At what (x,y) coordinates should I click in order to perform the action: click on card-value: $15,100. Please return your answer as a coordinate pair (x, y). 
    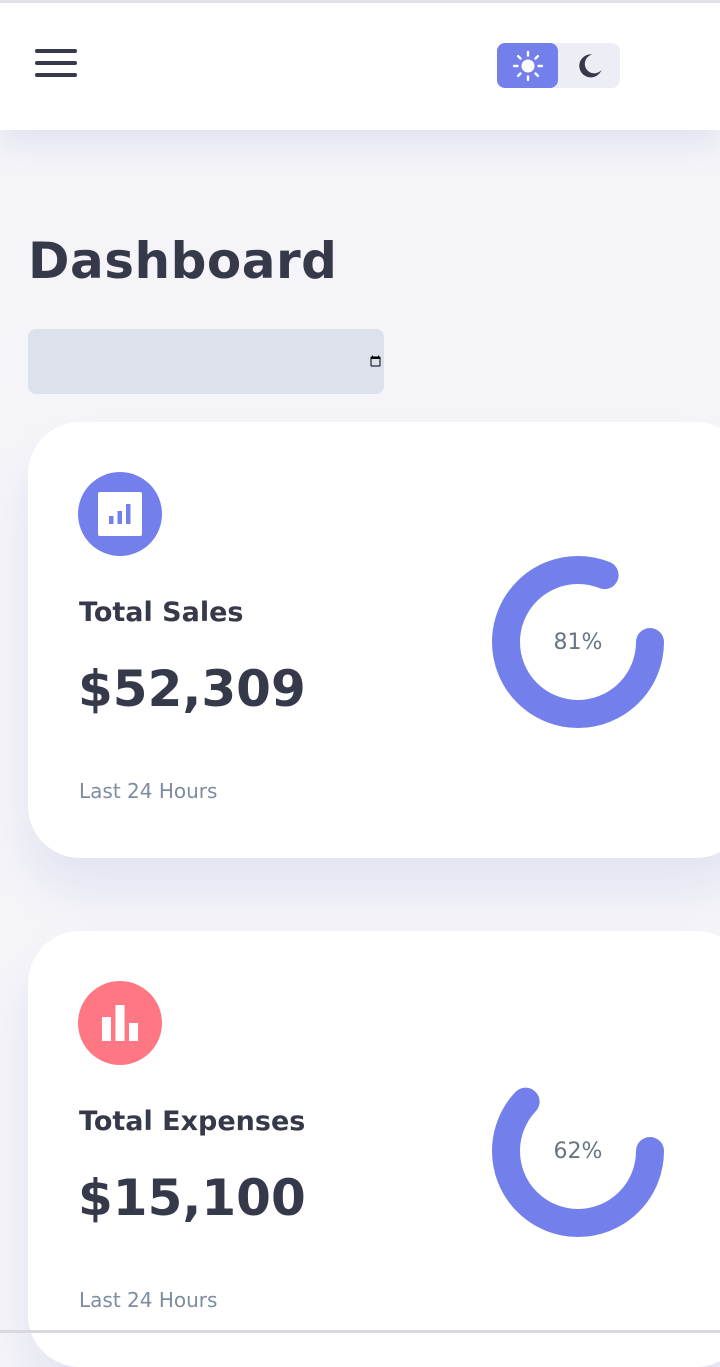
    Looking at the image, I should click on (192, 1198).